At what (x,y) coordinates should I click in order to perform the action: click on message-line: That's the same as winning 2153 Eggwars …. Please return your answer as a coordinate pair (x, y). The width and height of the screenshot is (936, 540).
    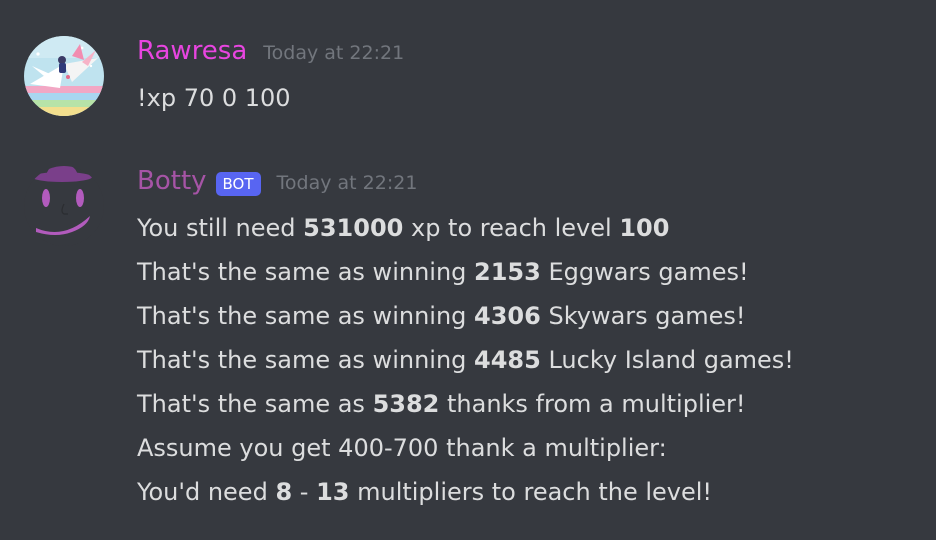
    Looking at the image, I should click on (443, 272).